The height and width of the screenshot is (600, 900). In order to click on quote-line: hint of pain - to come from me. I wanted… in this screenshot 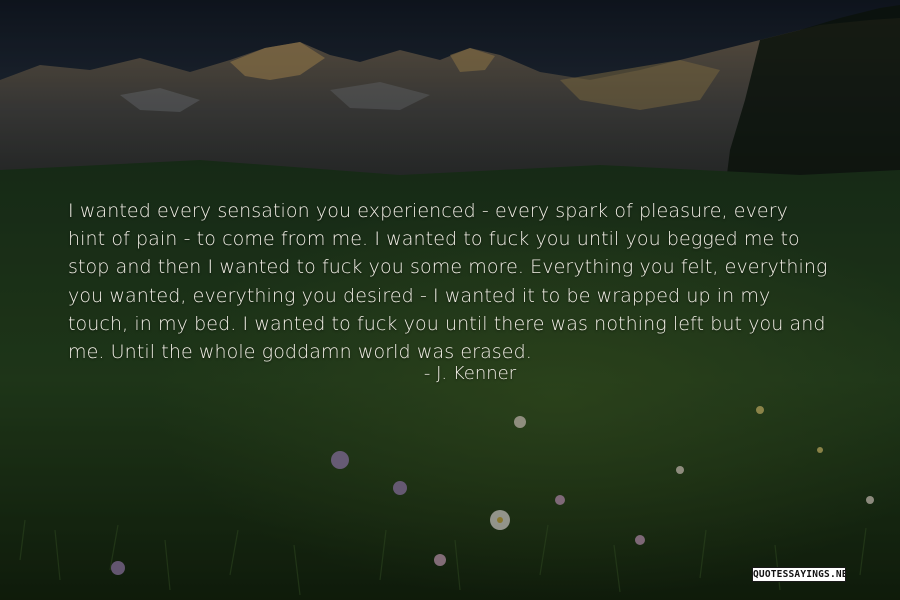, I will do `click(434, 239)`.